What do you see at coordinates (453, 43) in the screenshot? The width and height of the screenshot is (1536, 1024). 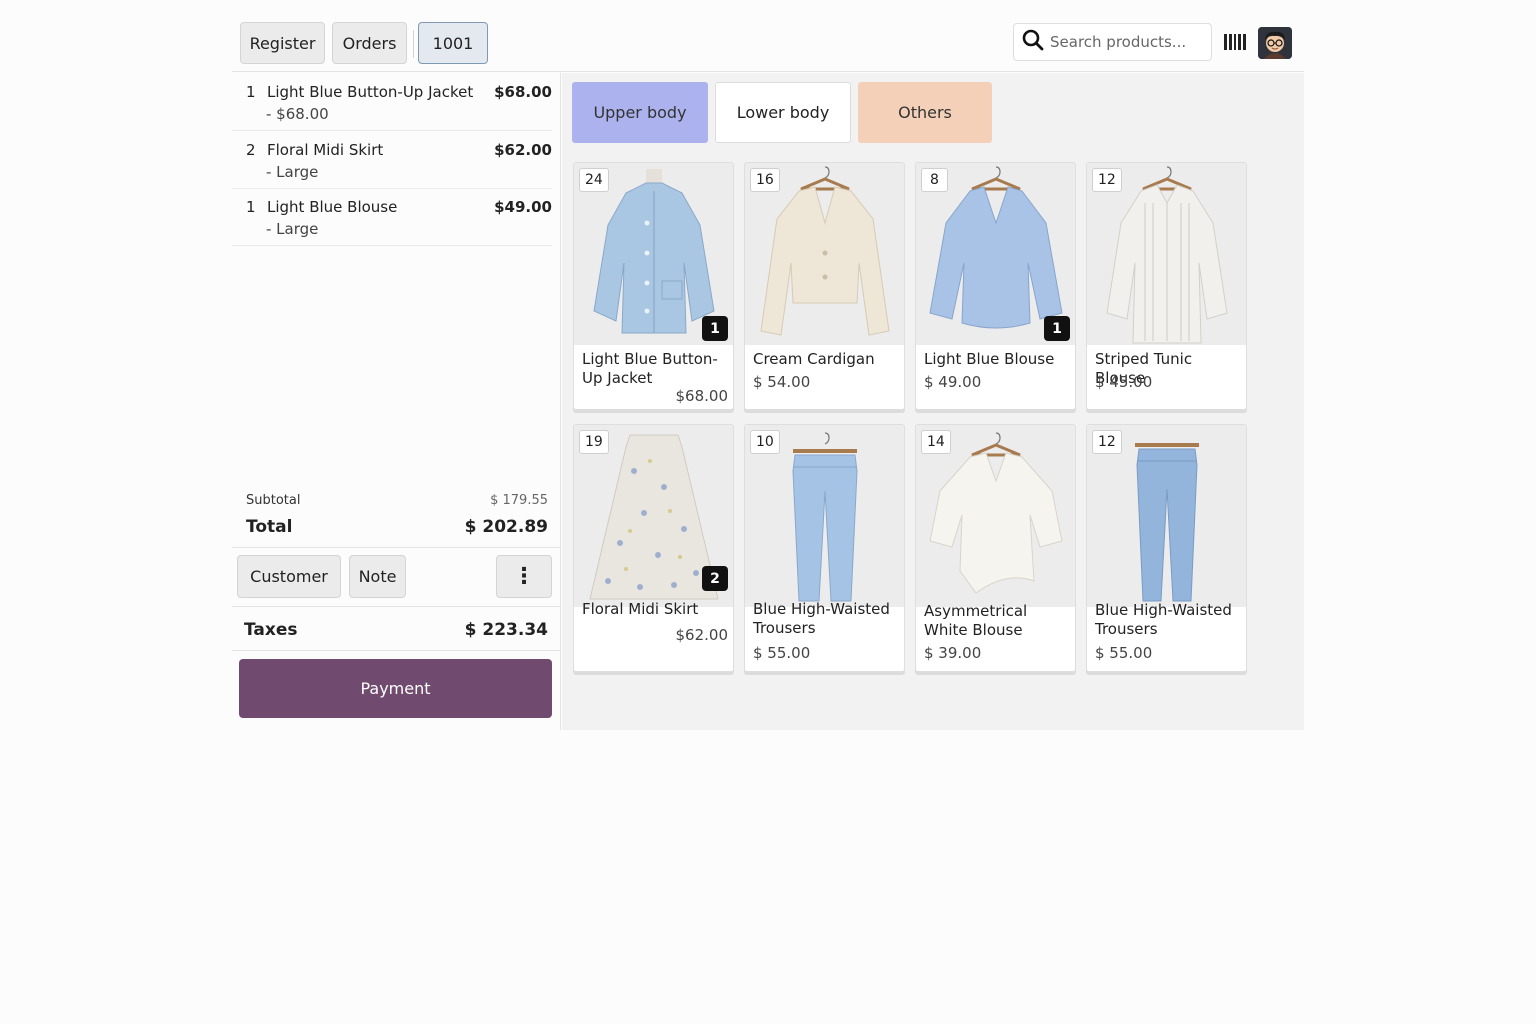 I see `current-order-tab: 1001` at bounding box center [453, 43].